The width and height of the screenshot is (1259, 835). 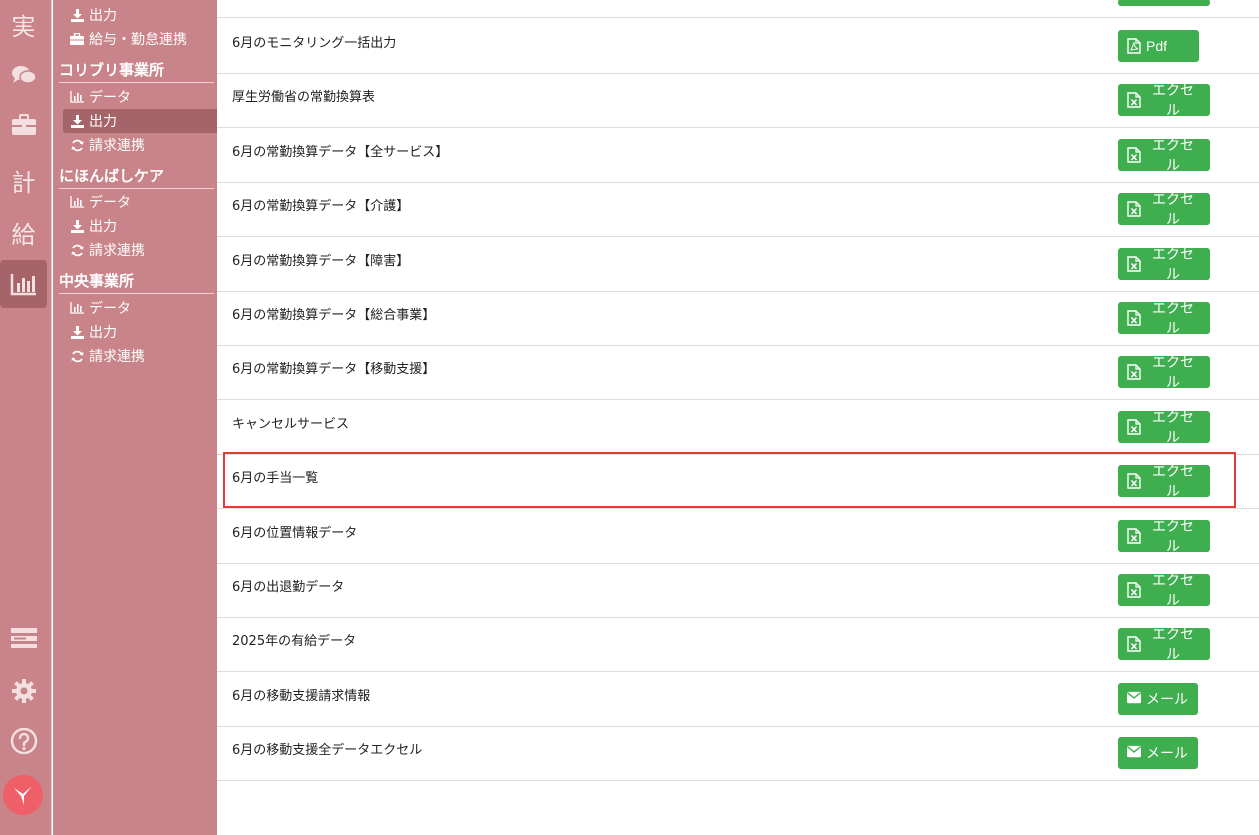 I want to click on row-label: キャンセルサービス, so click(x=291, y=424).